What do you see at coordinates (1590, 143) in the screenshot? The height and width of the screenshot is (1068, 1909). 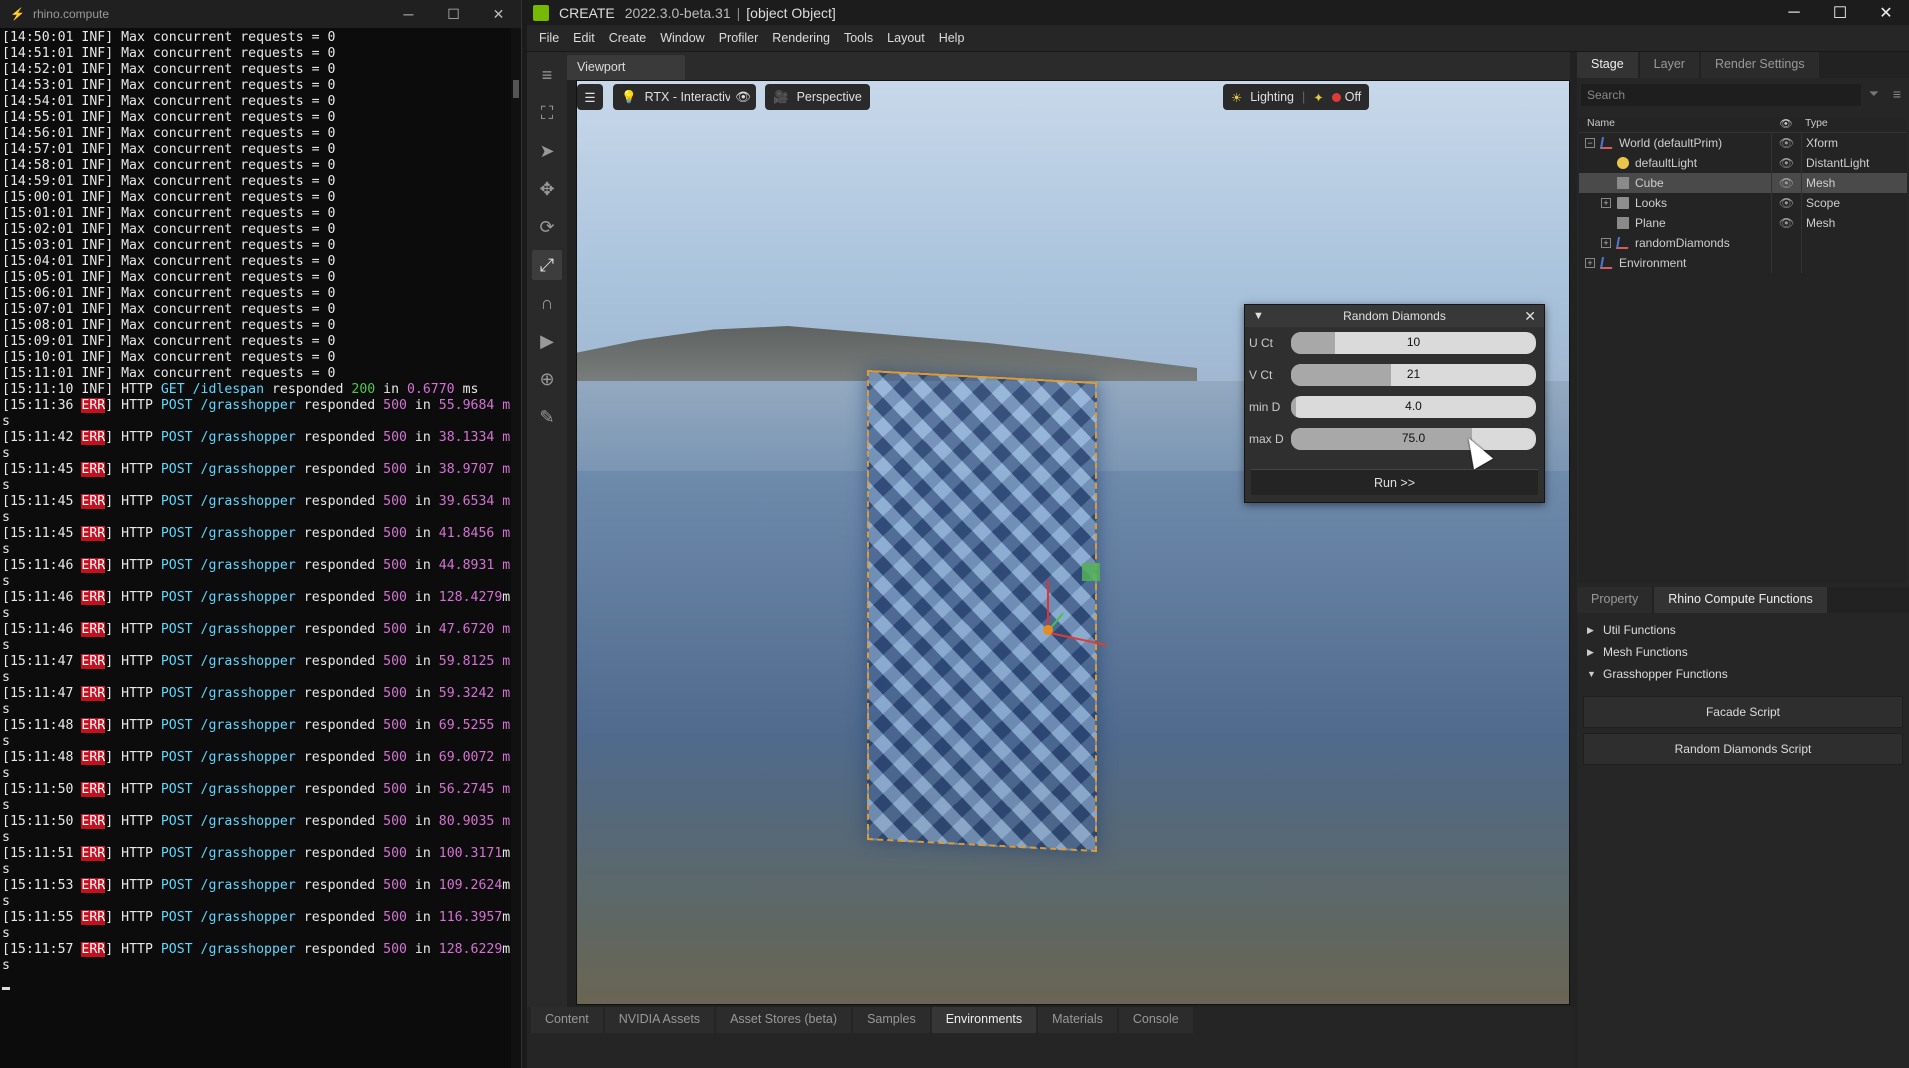 I see `expand-icon: −` at bounding box center [1590, 143].